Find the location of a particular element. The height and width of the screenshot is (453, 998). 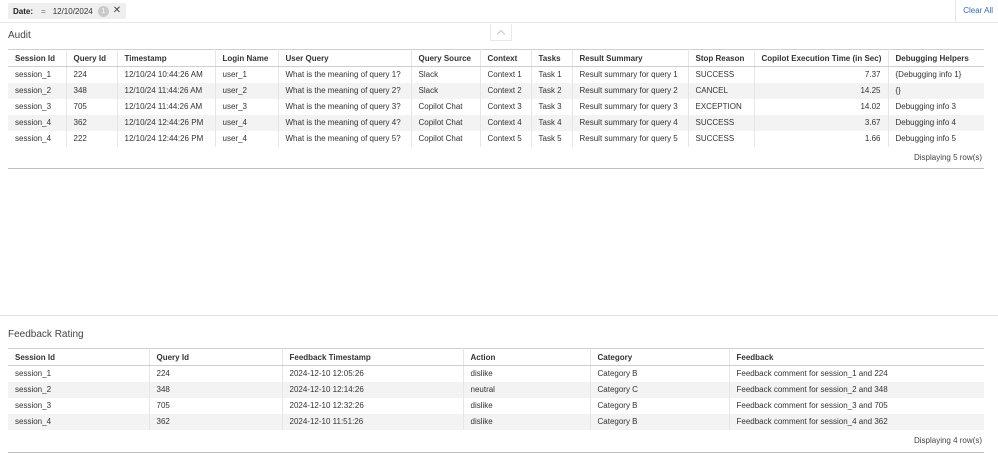

section-divider is located at coordinates (499, 315).